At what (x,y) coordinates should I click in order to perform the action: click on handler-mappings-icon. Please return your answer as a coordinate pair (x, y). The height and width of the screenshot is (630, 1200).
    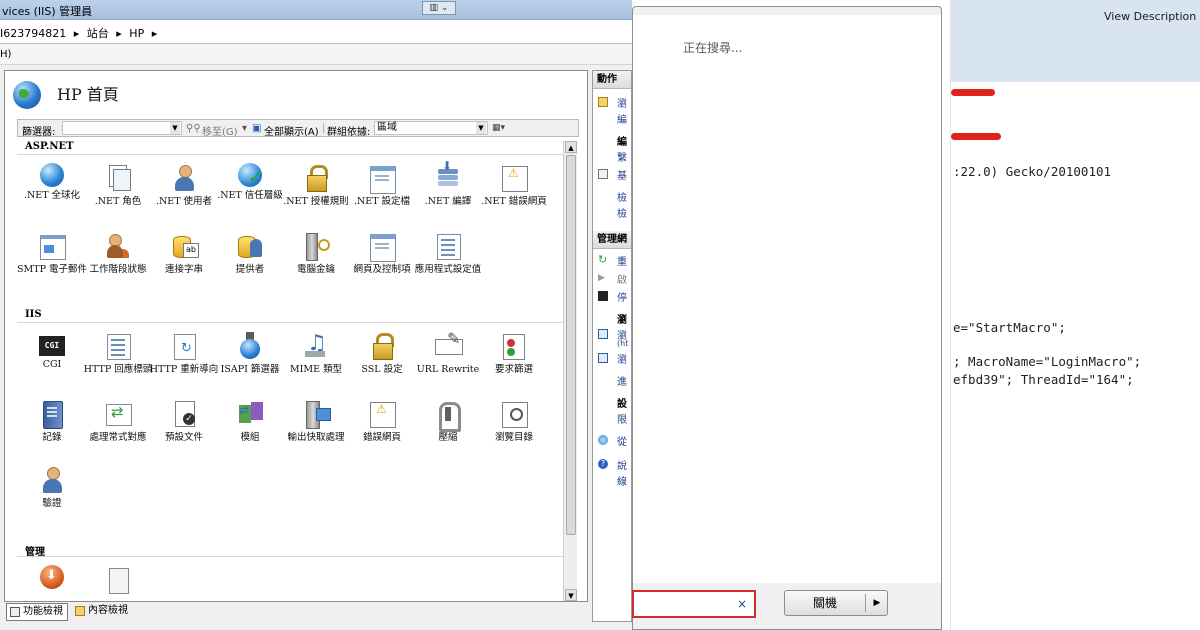
    Looking at the image, I should click on (118, 414).